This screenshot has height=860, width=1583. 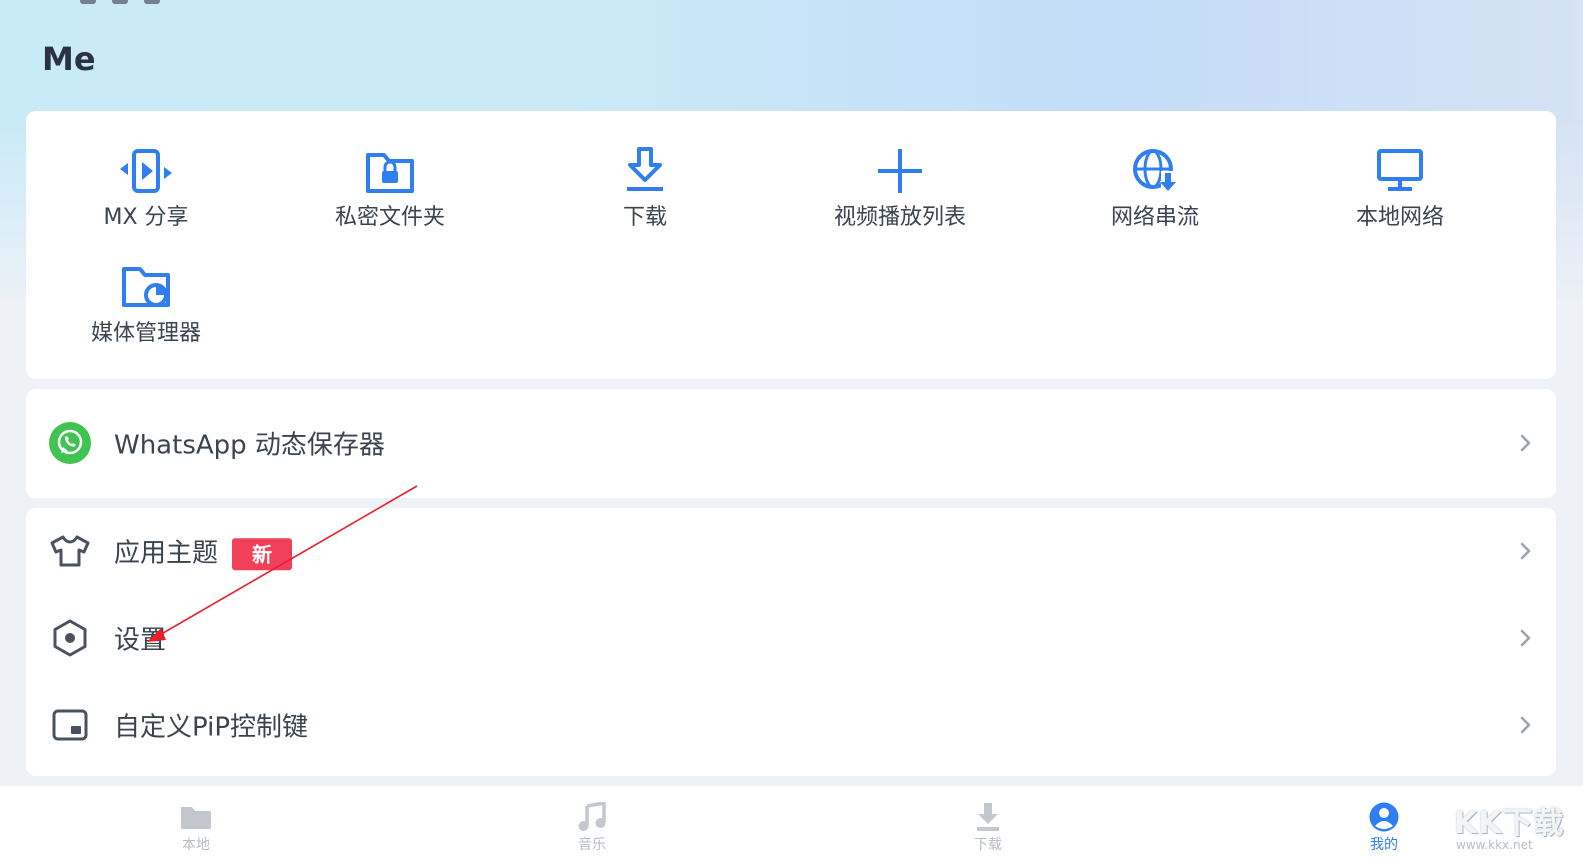 I want to click on quick-action-media-manager: 媒体管理器, so click(x=146, y=304).